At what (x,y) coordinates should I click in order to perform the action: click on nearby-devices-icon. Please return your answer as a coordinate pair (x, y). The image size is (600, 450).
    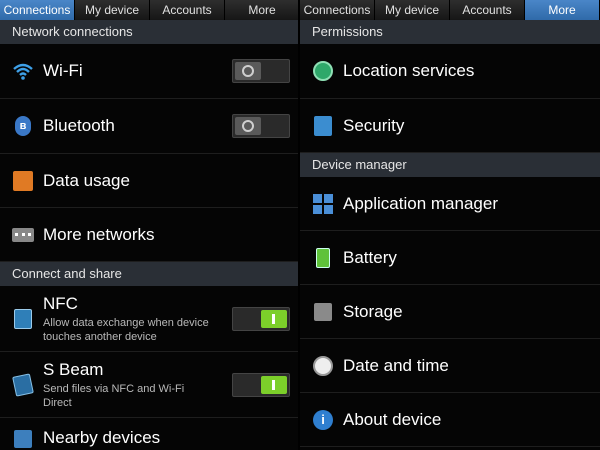
    Looking at the image, I should click on (23, 439).